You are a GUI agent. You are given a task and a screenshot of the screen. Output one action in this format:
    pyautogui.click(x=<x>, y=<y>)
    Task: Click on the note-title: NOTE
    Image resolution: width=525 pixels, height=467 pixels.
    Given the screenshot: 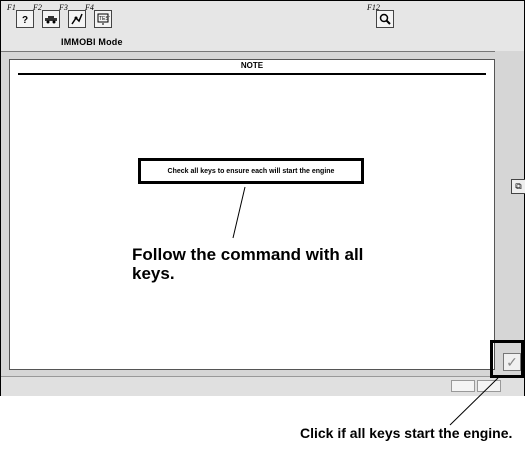 What is the action you would take?
    pyautogui.click(x=252, y=65)
    